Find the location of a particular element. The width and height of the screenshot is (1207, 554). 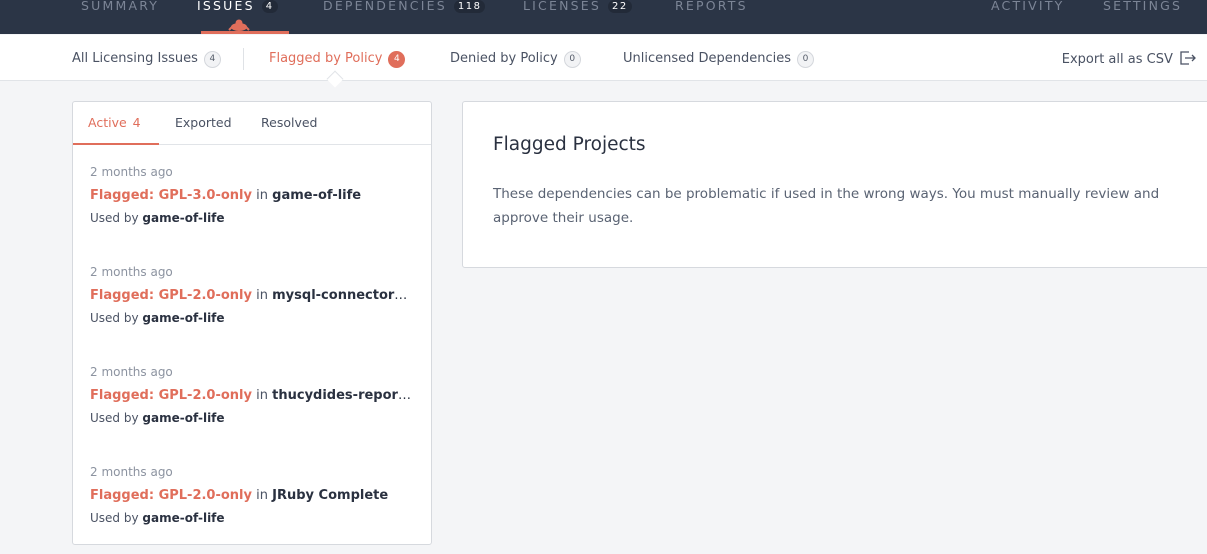

tab-active: Active 4 is located at coordinates (114, 123).